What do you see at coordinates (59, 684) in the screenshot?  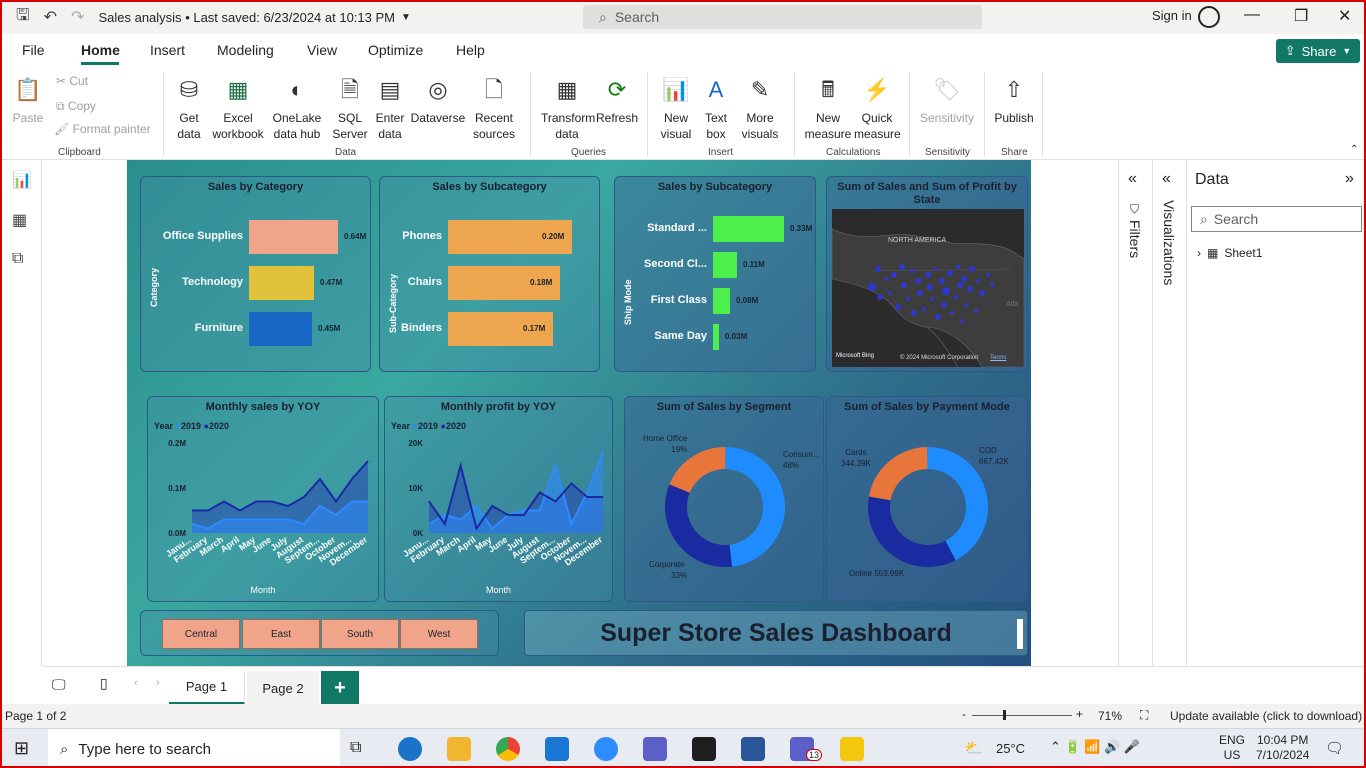 I see `desktop-layout-icon: 🖵` at bounding box center [59, 684].